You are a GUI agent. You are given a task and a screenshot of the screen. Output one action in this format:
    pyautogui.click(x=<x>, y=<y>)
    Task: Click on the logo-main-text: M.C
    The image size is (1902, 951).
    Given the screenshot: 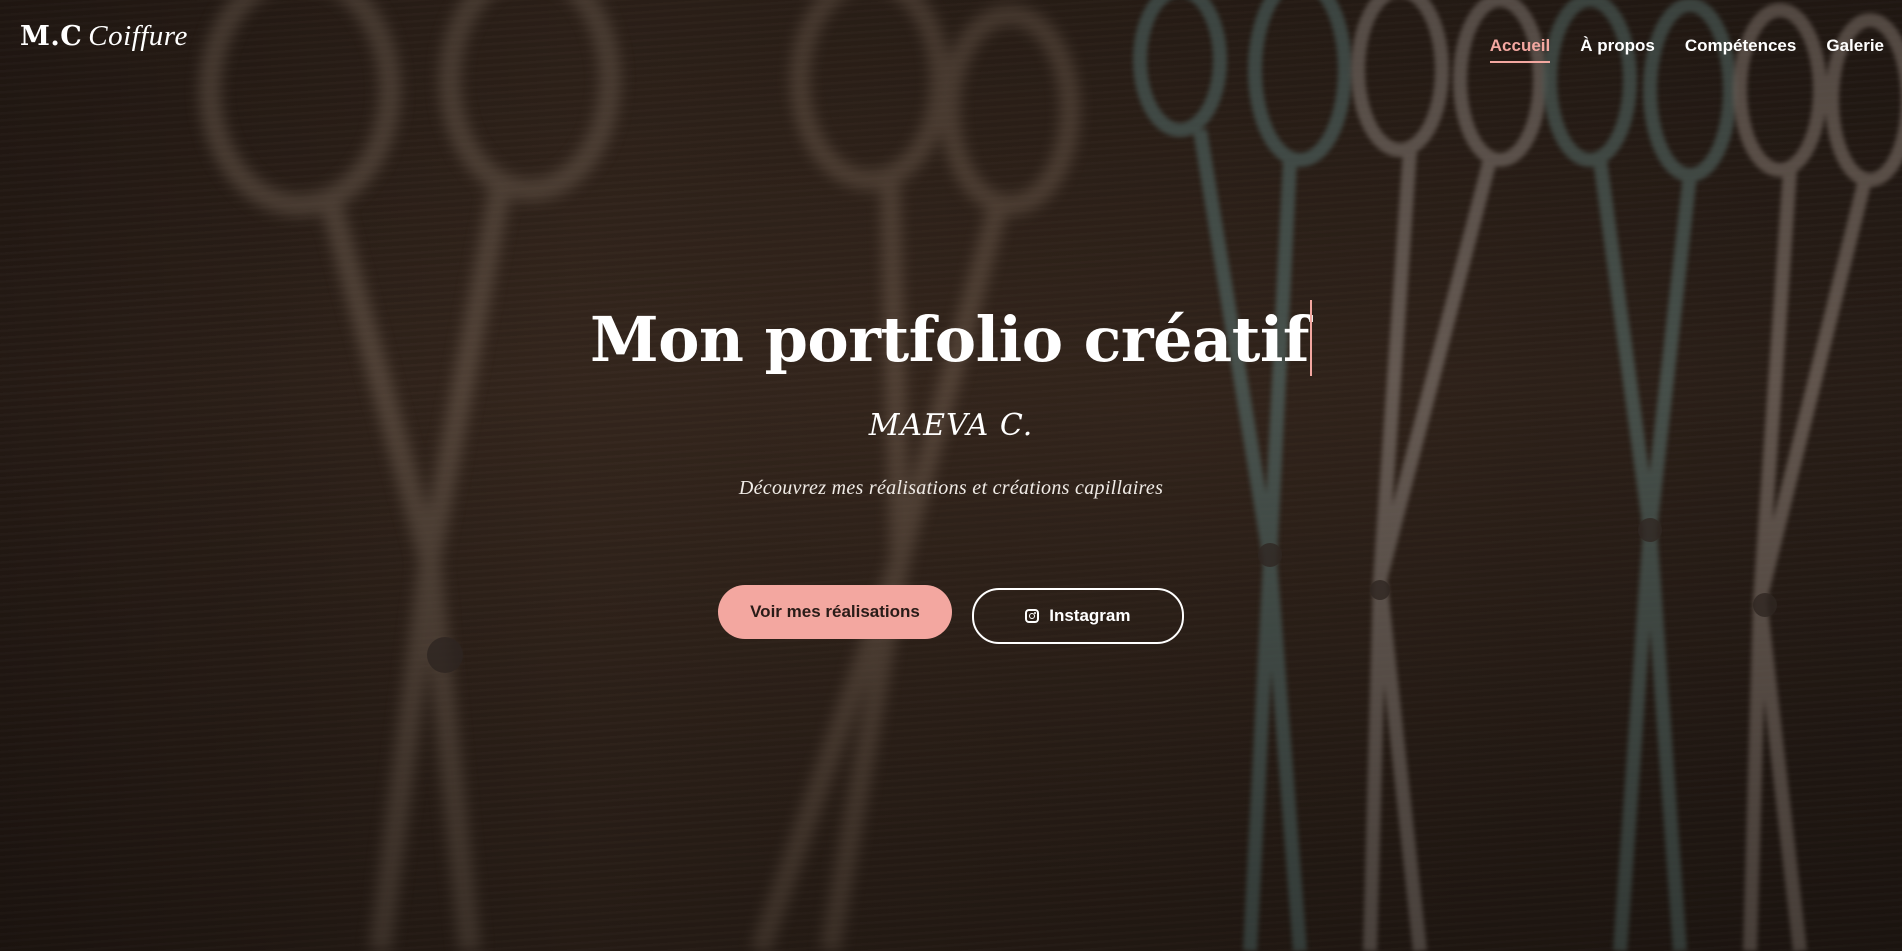 What is the action you would take?
    pyautogui.click(x=51, y=36)
    